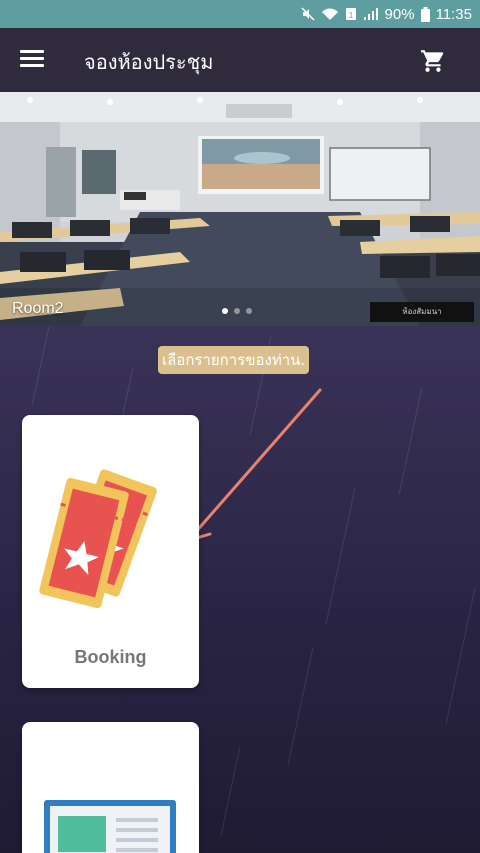  I want to click on page-title: จองห้องประชุม, so click(149, 62).